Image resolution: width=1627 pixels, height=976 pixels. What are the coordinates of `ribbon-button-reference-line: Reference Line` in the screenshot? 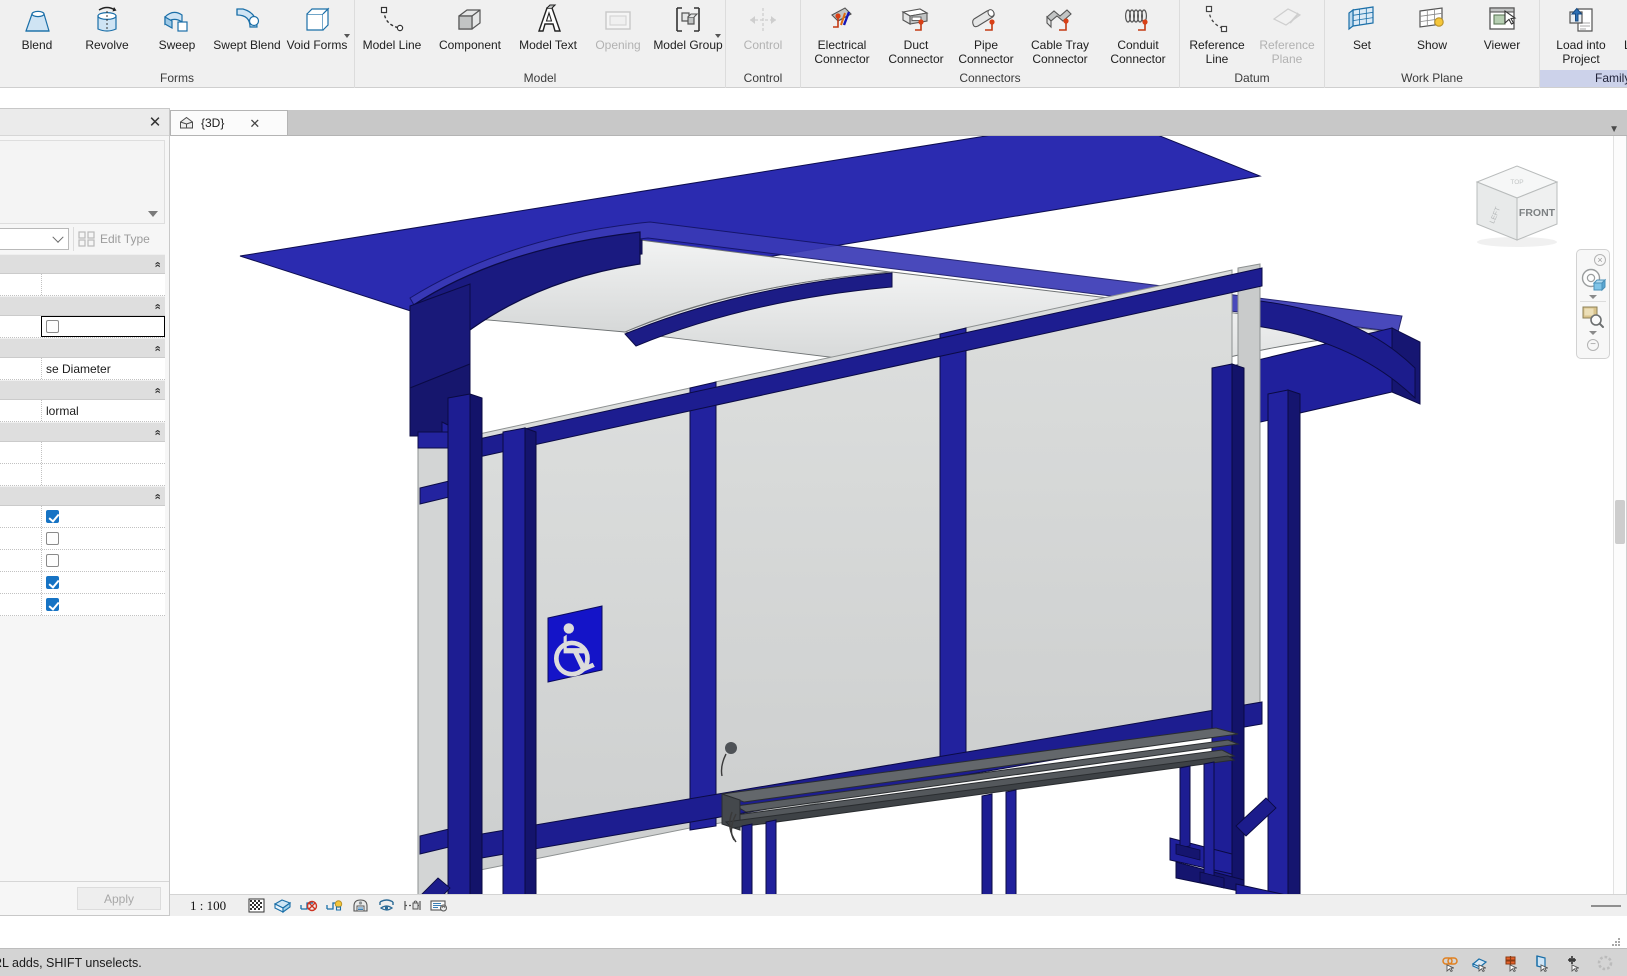 It's located at (1217, 33).